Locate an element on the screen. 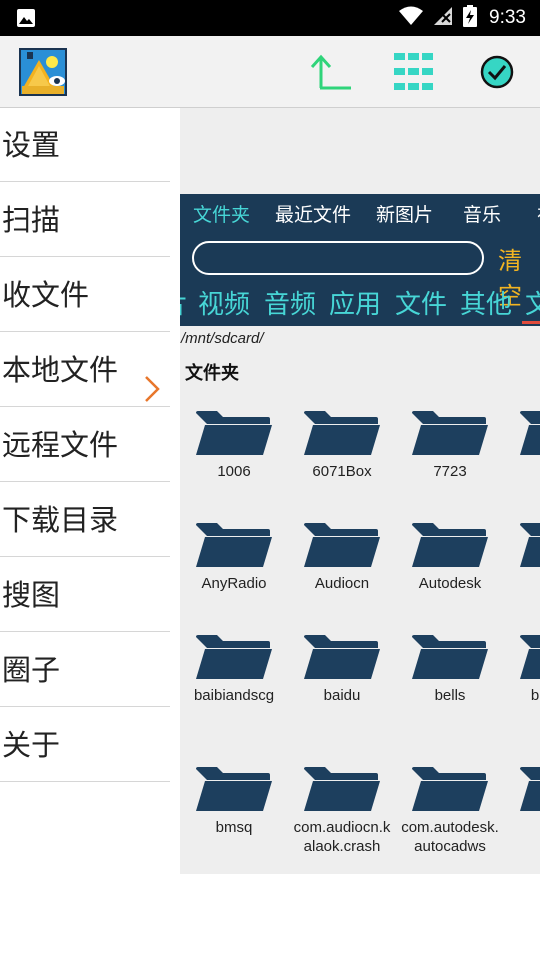 This screenshot has width=540, height=960. folder-item: com.autodesk.autocadws is located at coordinates (450, 811).